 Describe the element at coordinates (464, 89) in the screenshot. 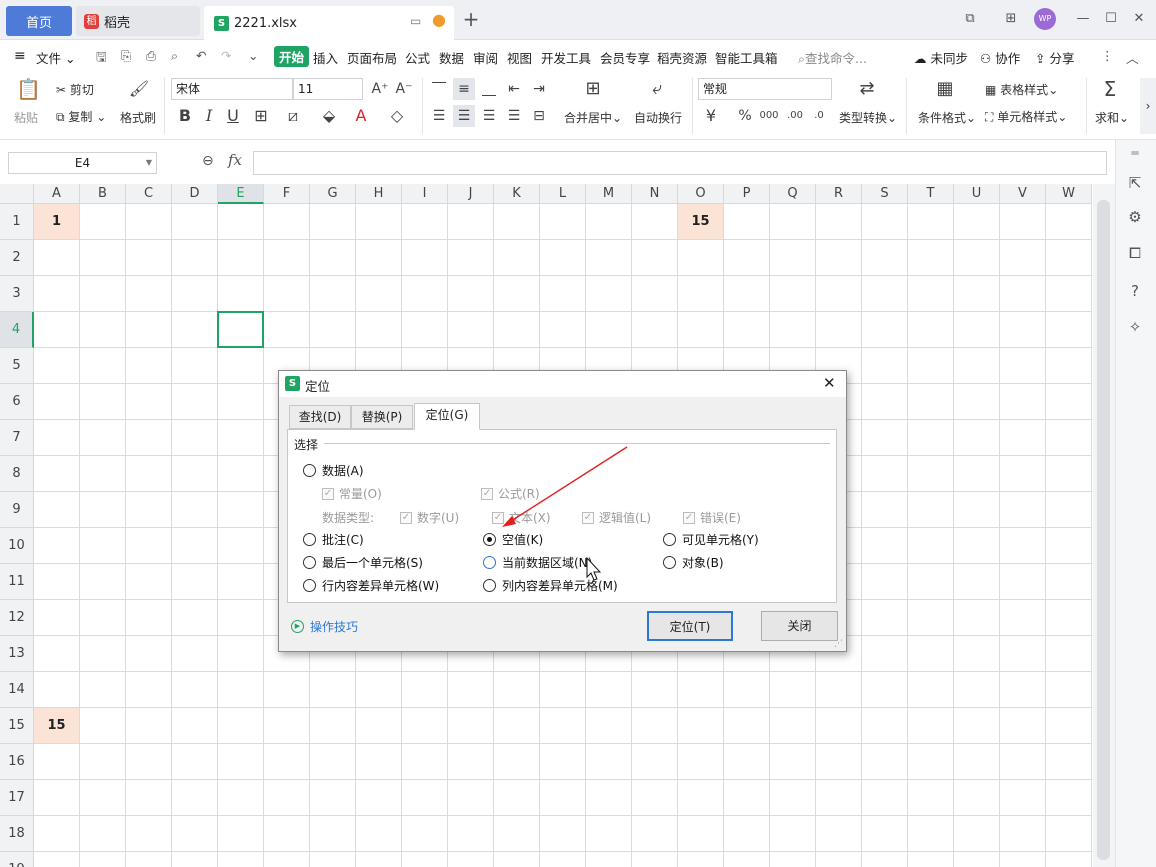

I see `align-middle-icon: ≡` at that location.